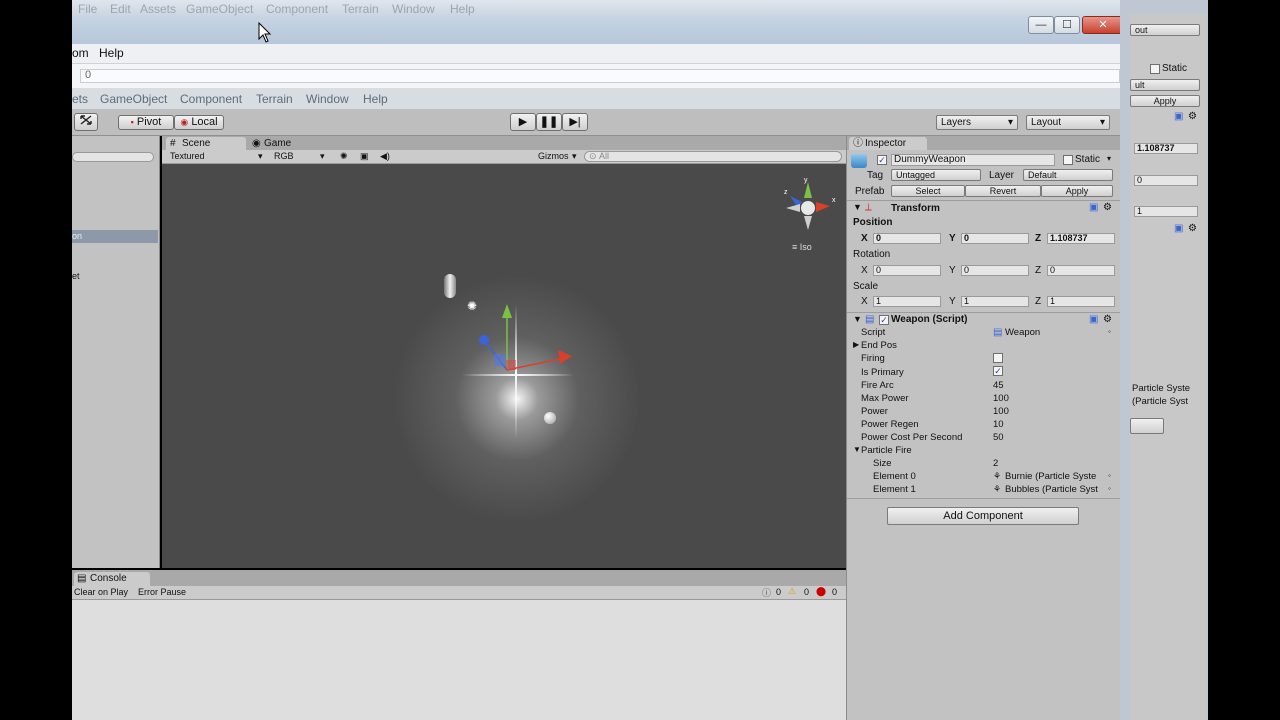 This screenshot has height=720, width=1280. I want to click on prefab-apply-button: Apply, so click(1077, 191).